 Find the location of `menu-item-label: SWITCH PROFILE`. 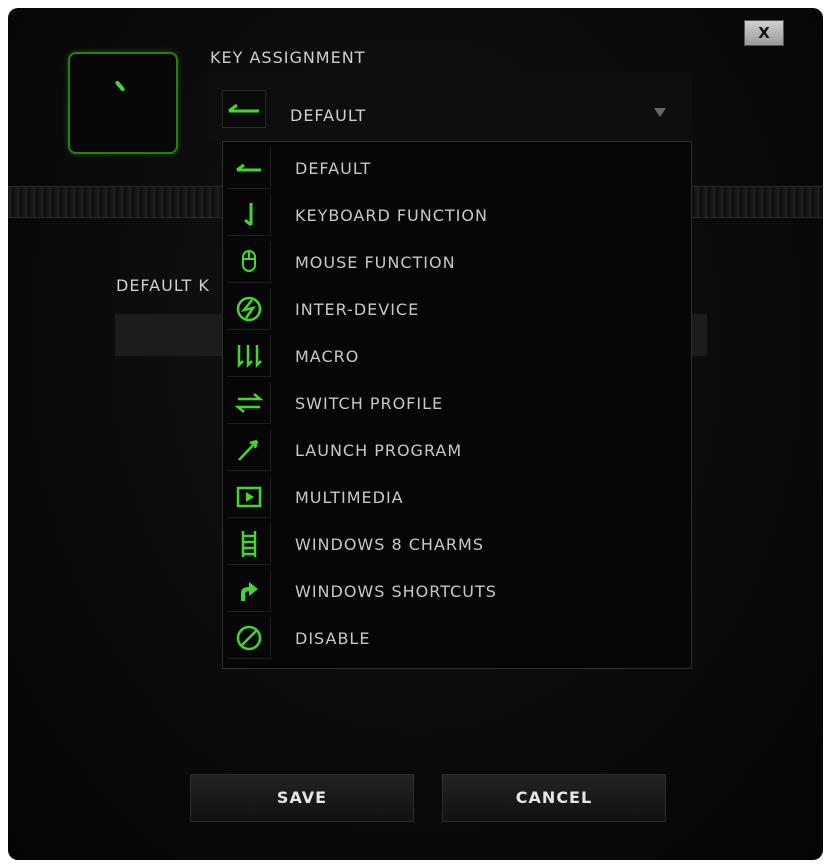

menu-item-label: SWITCH PROFILE is located at coordinates (369, 403).